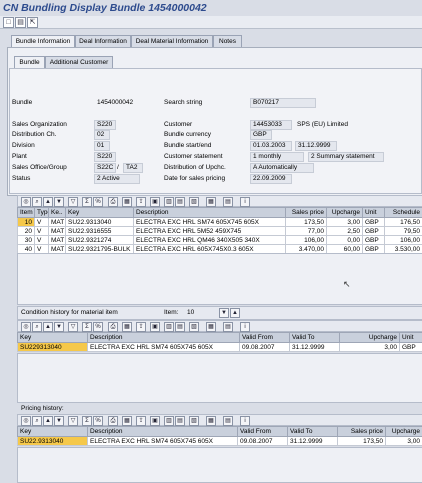 The height and width of the screenshot is (483, 422). What do you see at coordinates (209, 240) in the screenshot?
I see `cell-description: ELECTRA EXC HRL QM46 340X505 340X` at bounding box center [209, 240].